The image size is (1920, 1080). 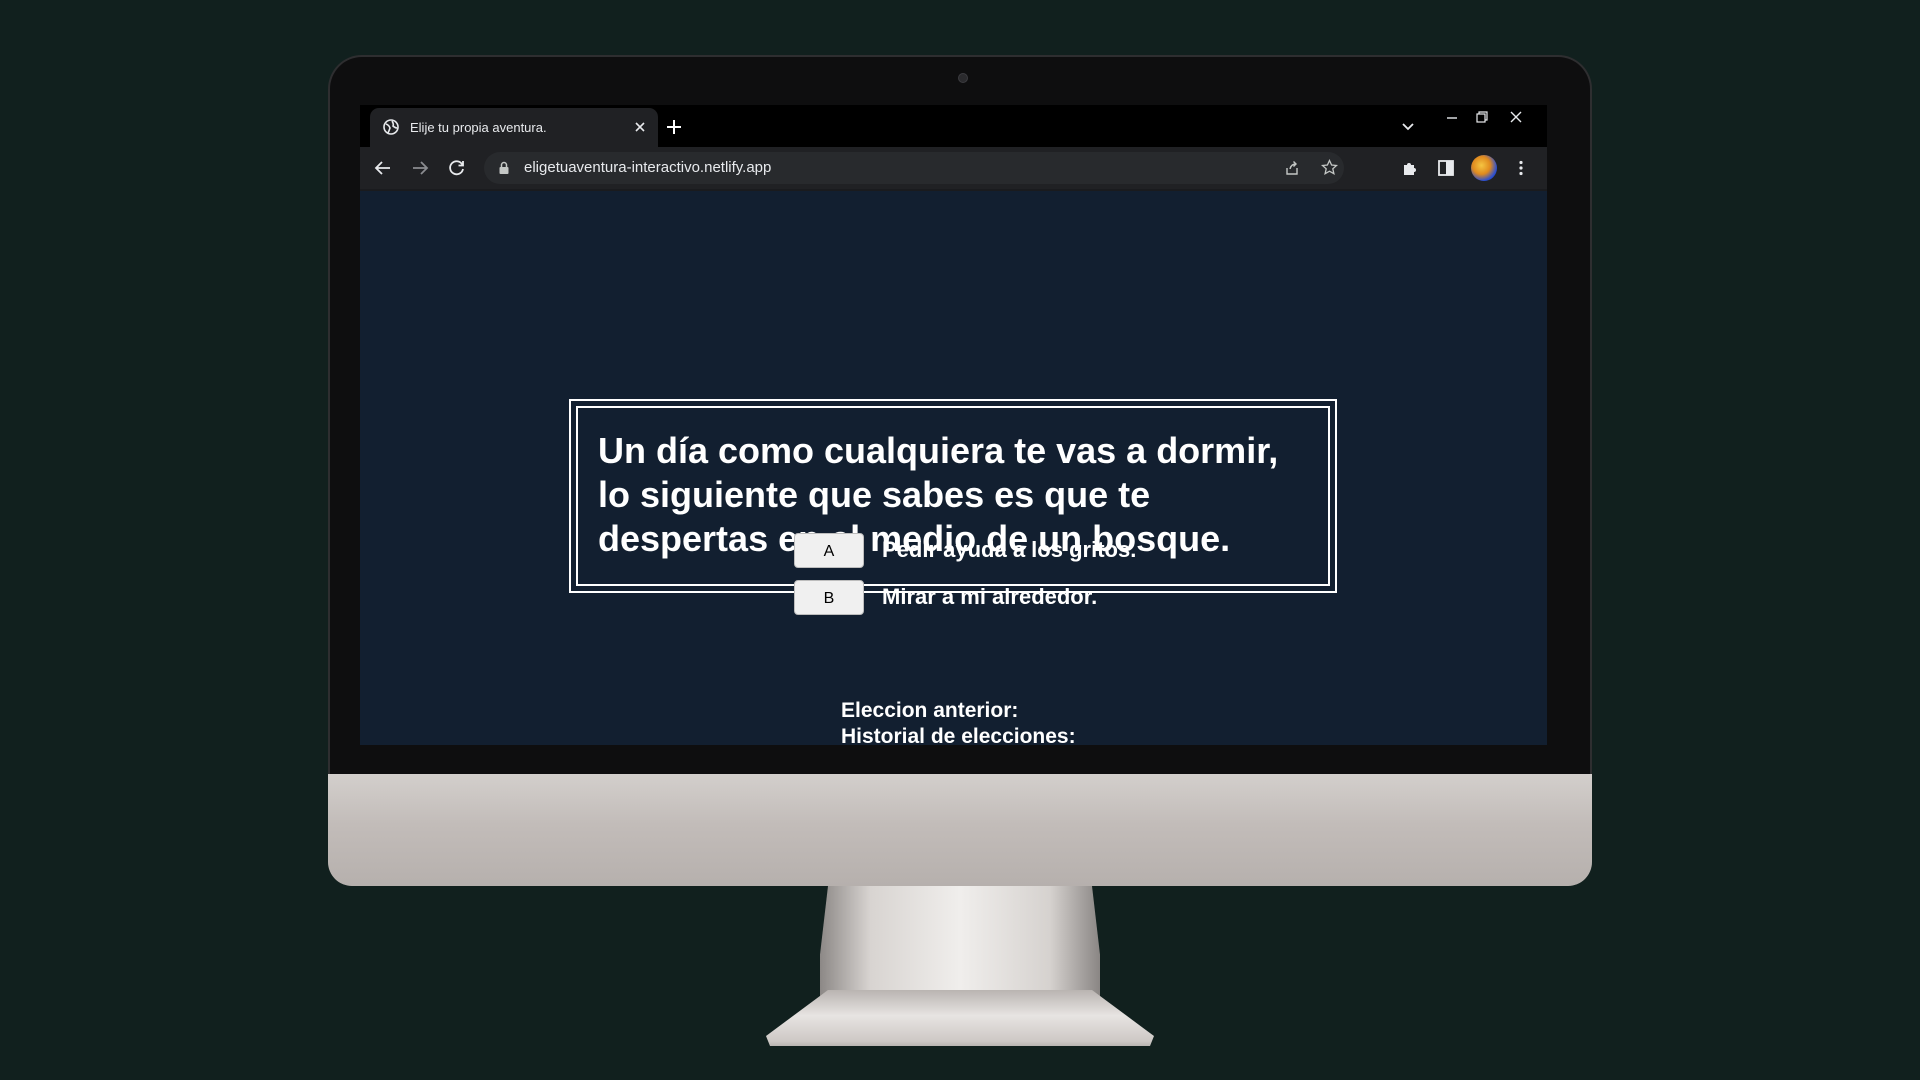 What do you see at coordinates (504, 168) in the screenshot?
I see `lock-icon` at bounding box center [504, 168].